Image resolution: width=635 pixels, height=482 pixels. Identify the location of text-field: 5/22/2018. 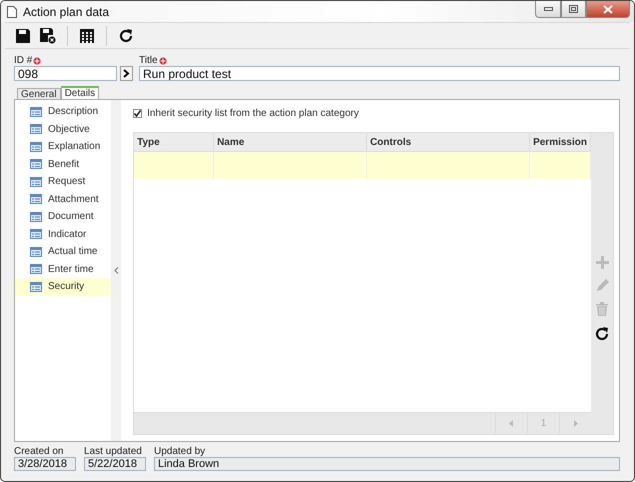
(115, 464).